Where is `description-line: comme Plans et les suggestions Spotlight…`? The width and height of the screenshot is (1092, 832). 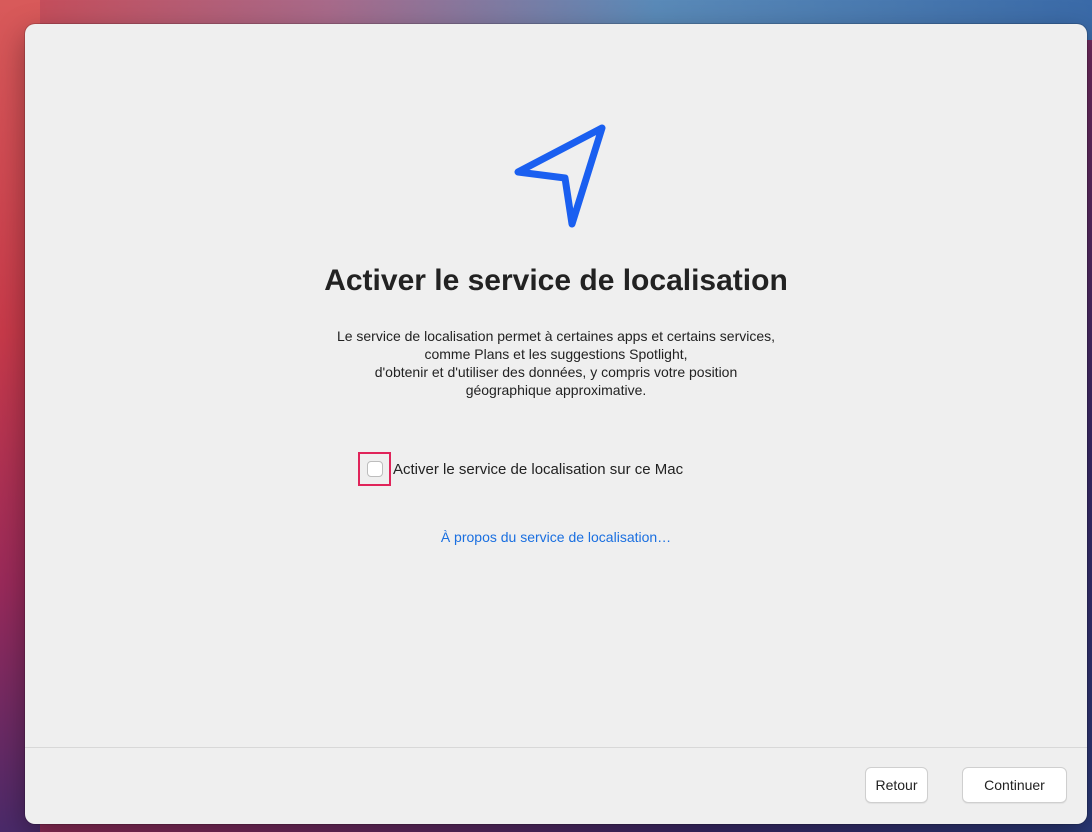 description-line: comme Plans et les suggestions Spotlight… is located at coordinates (556, 354).